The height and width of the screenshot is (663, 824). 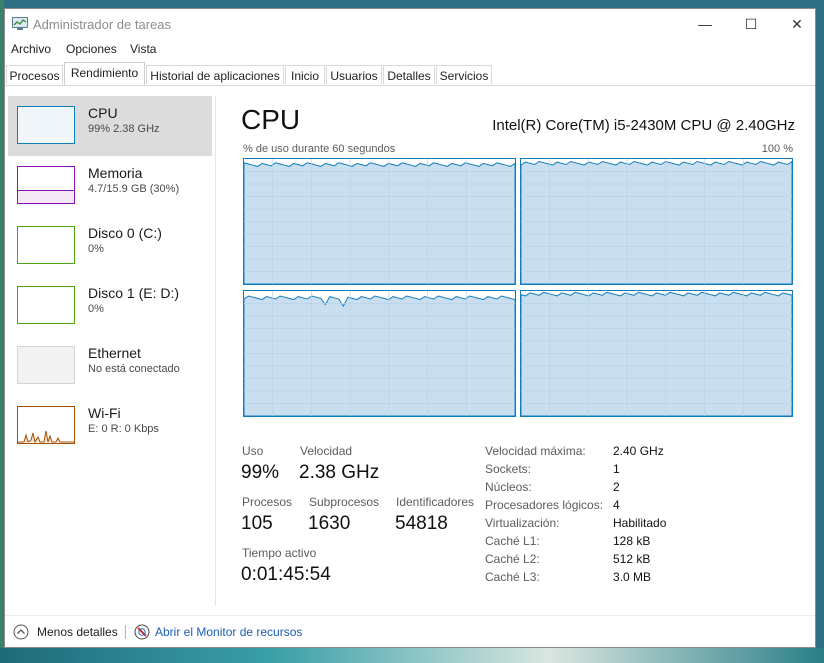 I want to click on procesos-value: 105, so click(x=257, y=523).